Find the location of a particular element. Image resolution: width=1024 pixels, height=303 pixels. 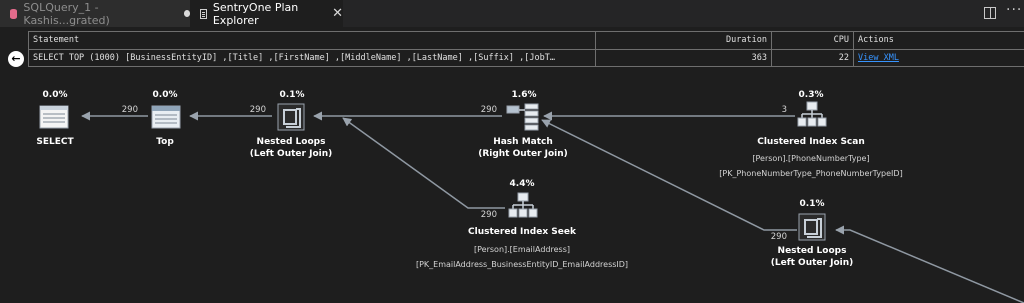

nested-loops-2-cost: 0.1% is located at coordinates (812, 204).